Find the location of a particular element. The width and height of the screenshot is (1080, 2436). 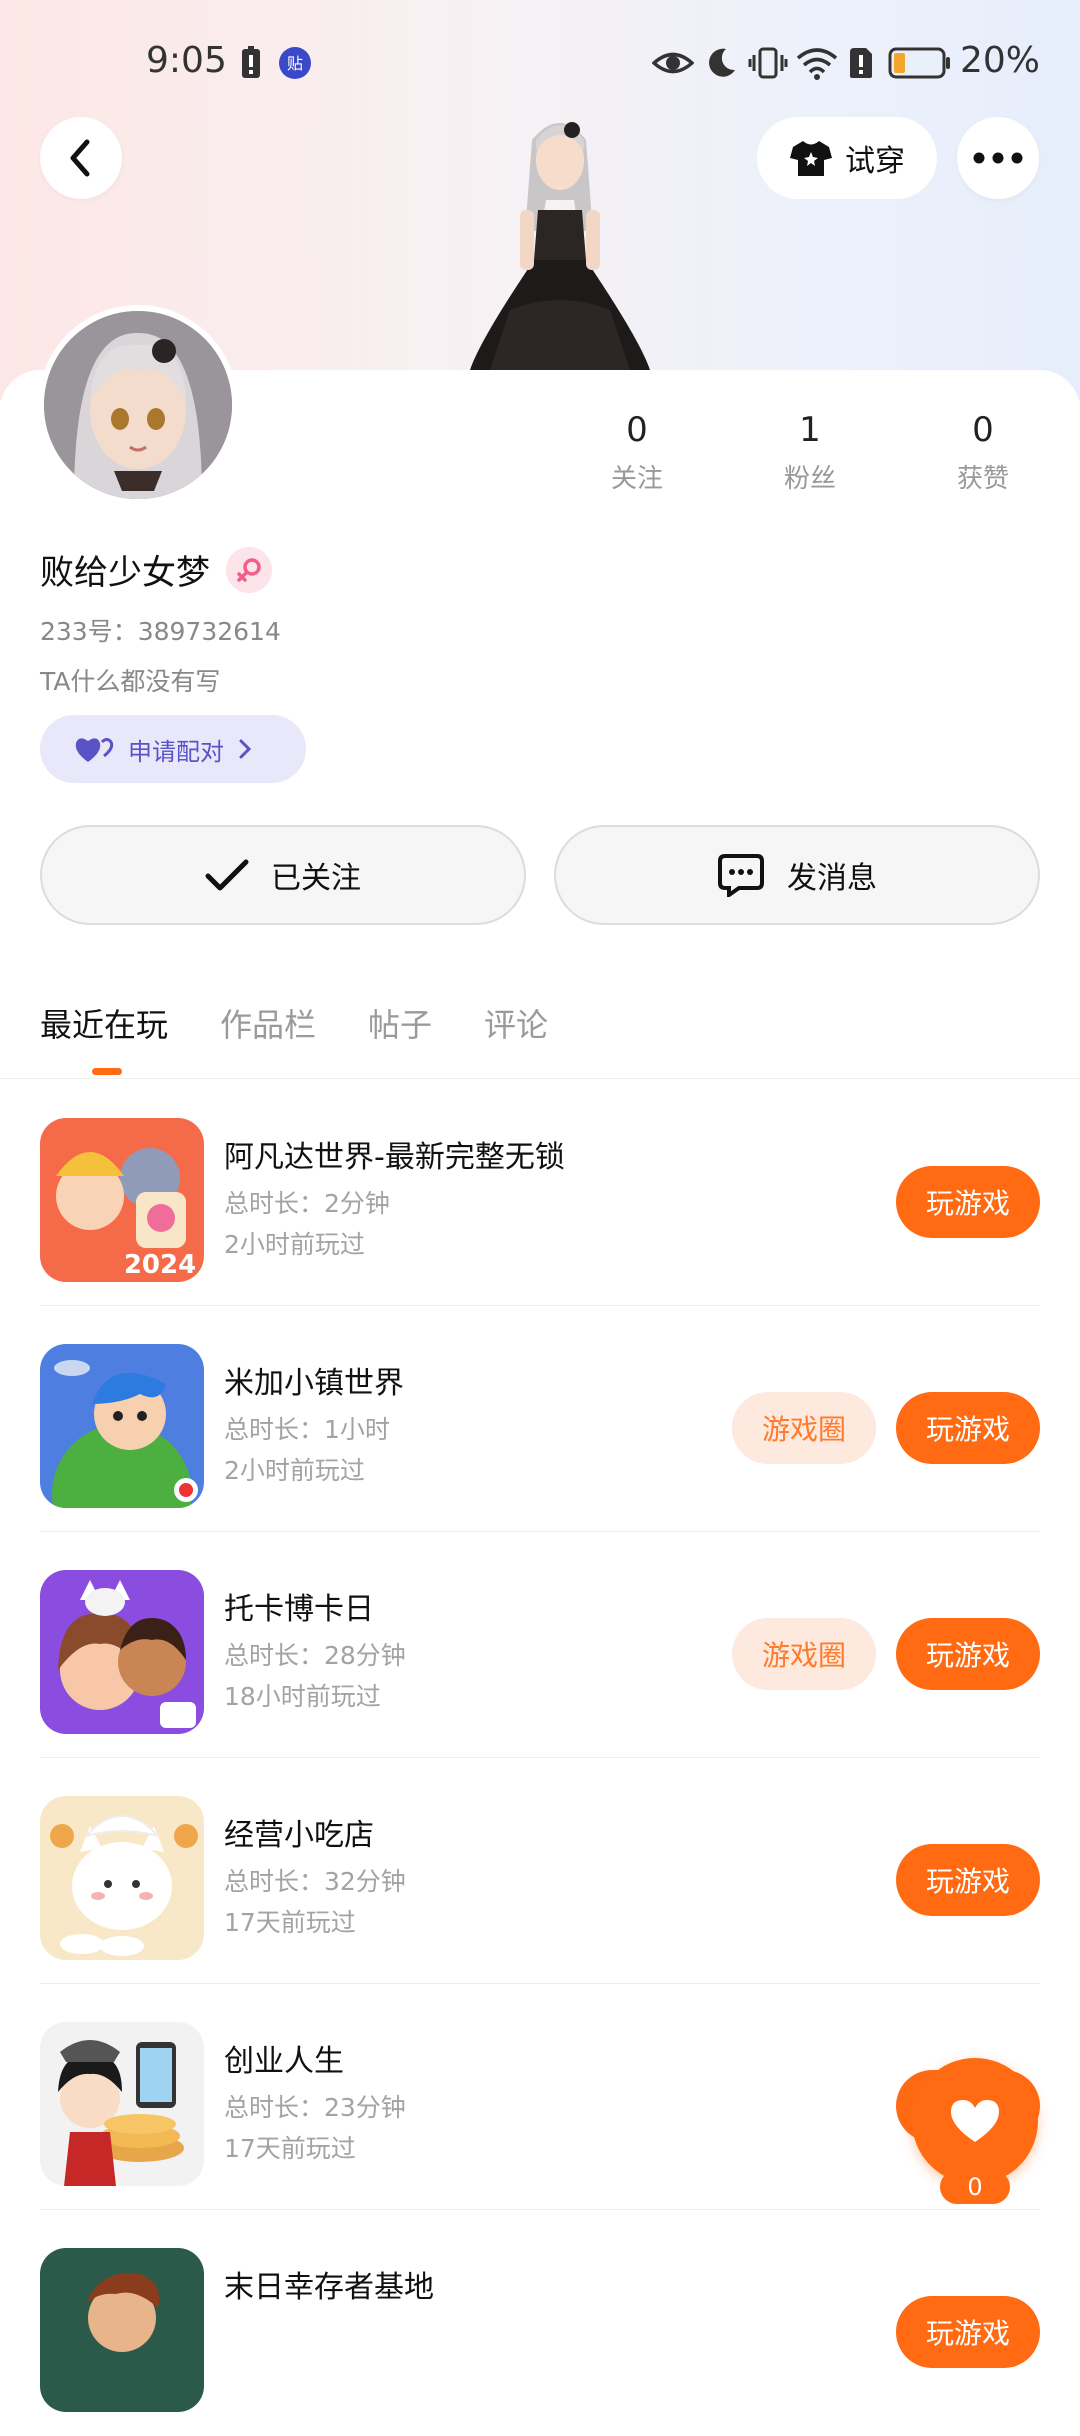

svg-text: 贴 is located at coordinates (295, 63).